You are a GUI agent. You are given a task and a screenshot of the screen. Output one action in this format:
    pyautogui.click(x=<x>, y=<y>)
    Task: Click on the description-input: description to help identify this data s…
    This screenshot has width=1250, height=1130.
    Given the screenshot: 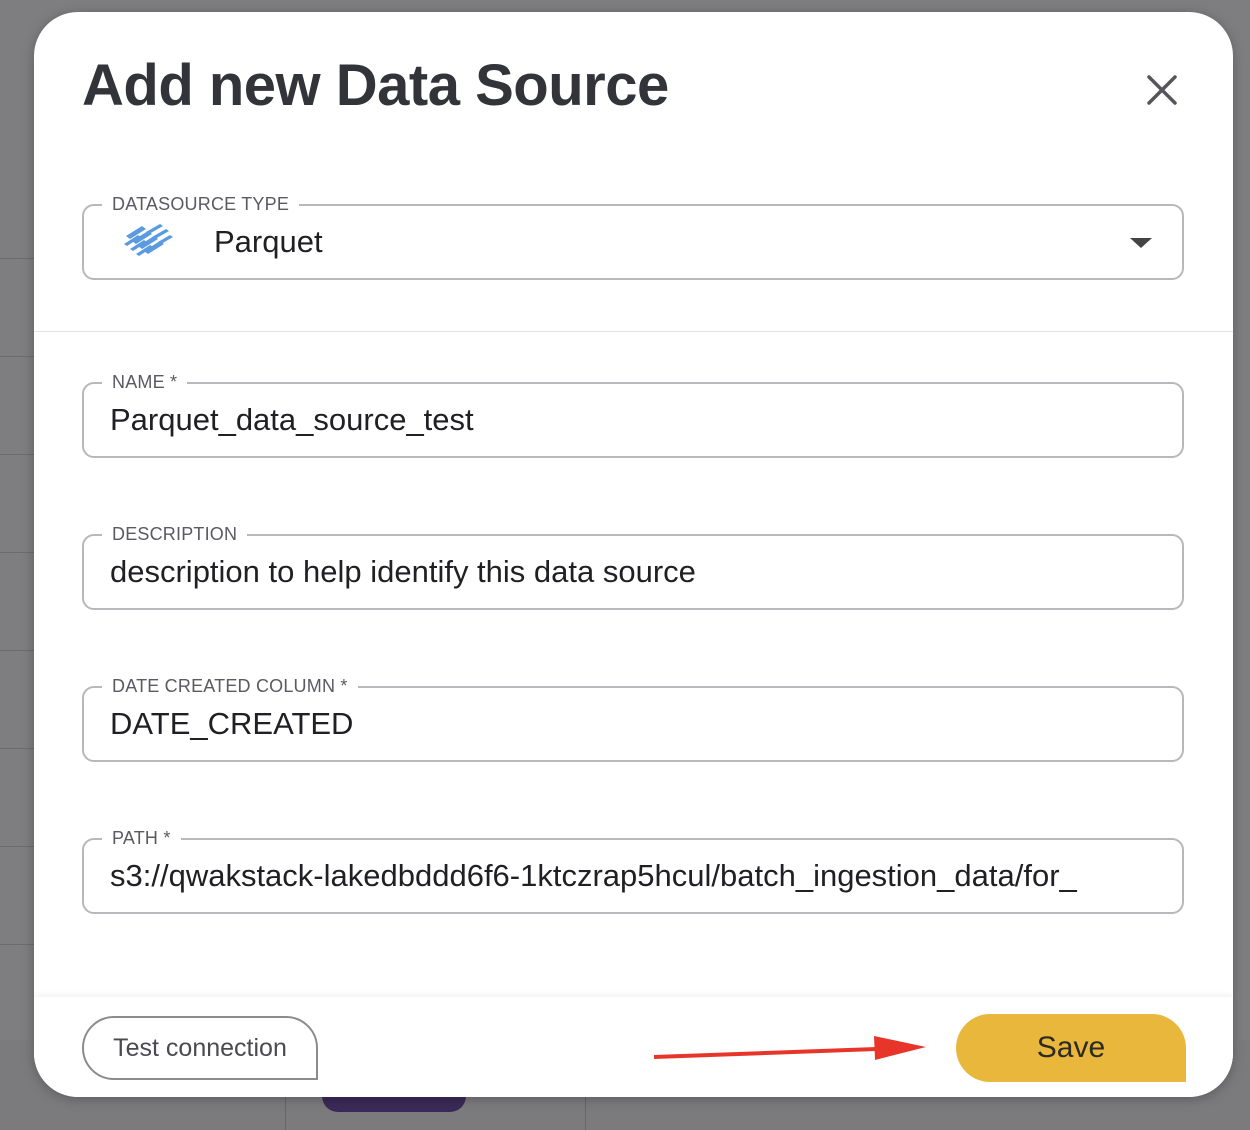 What is the action you would take?
    pyautogui.click(x=633, y=572)
    